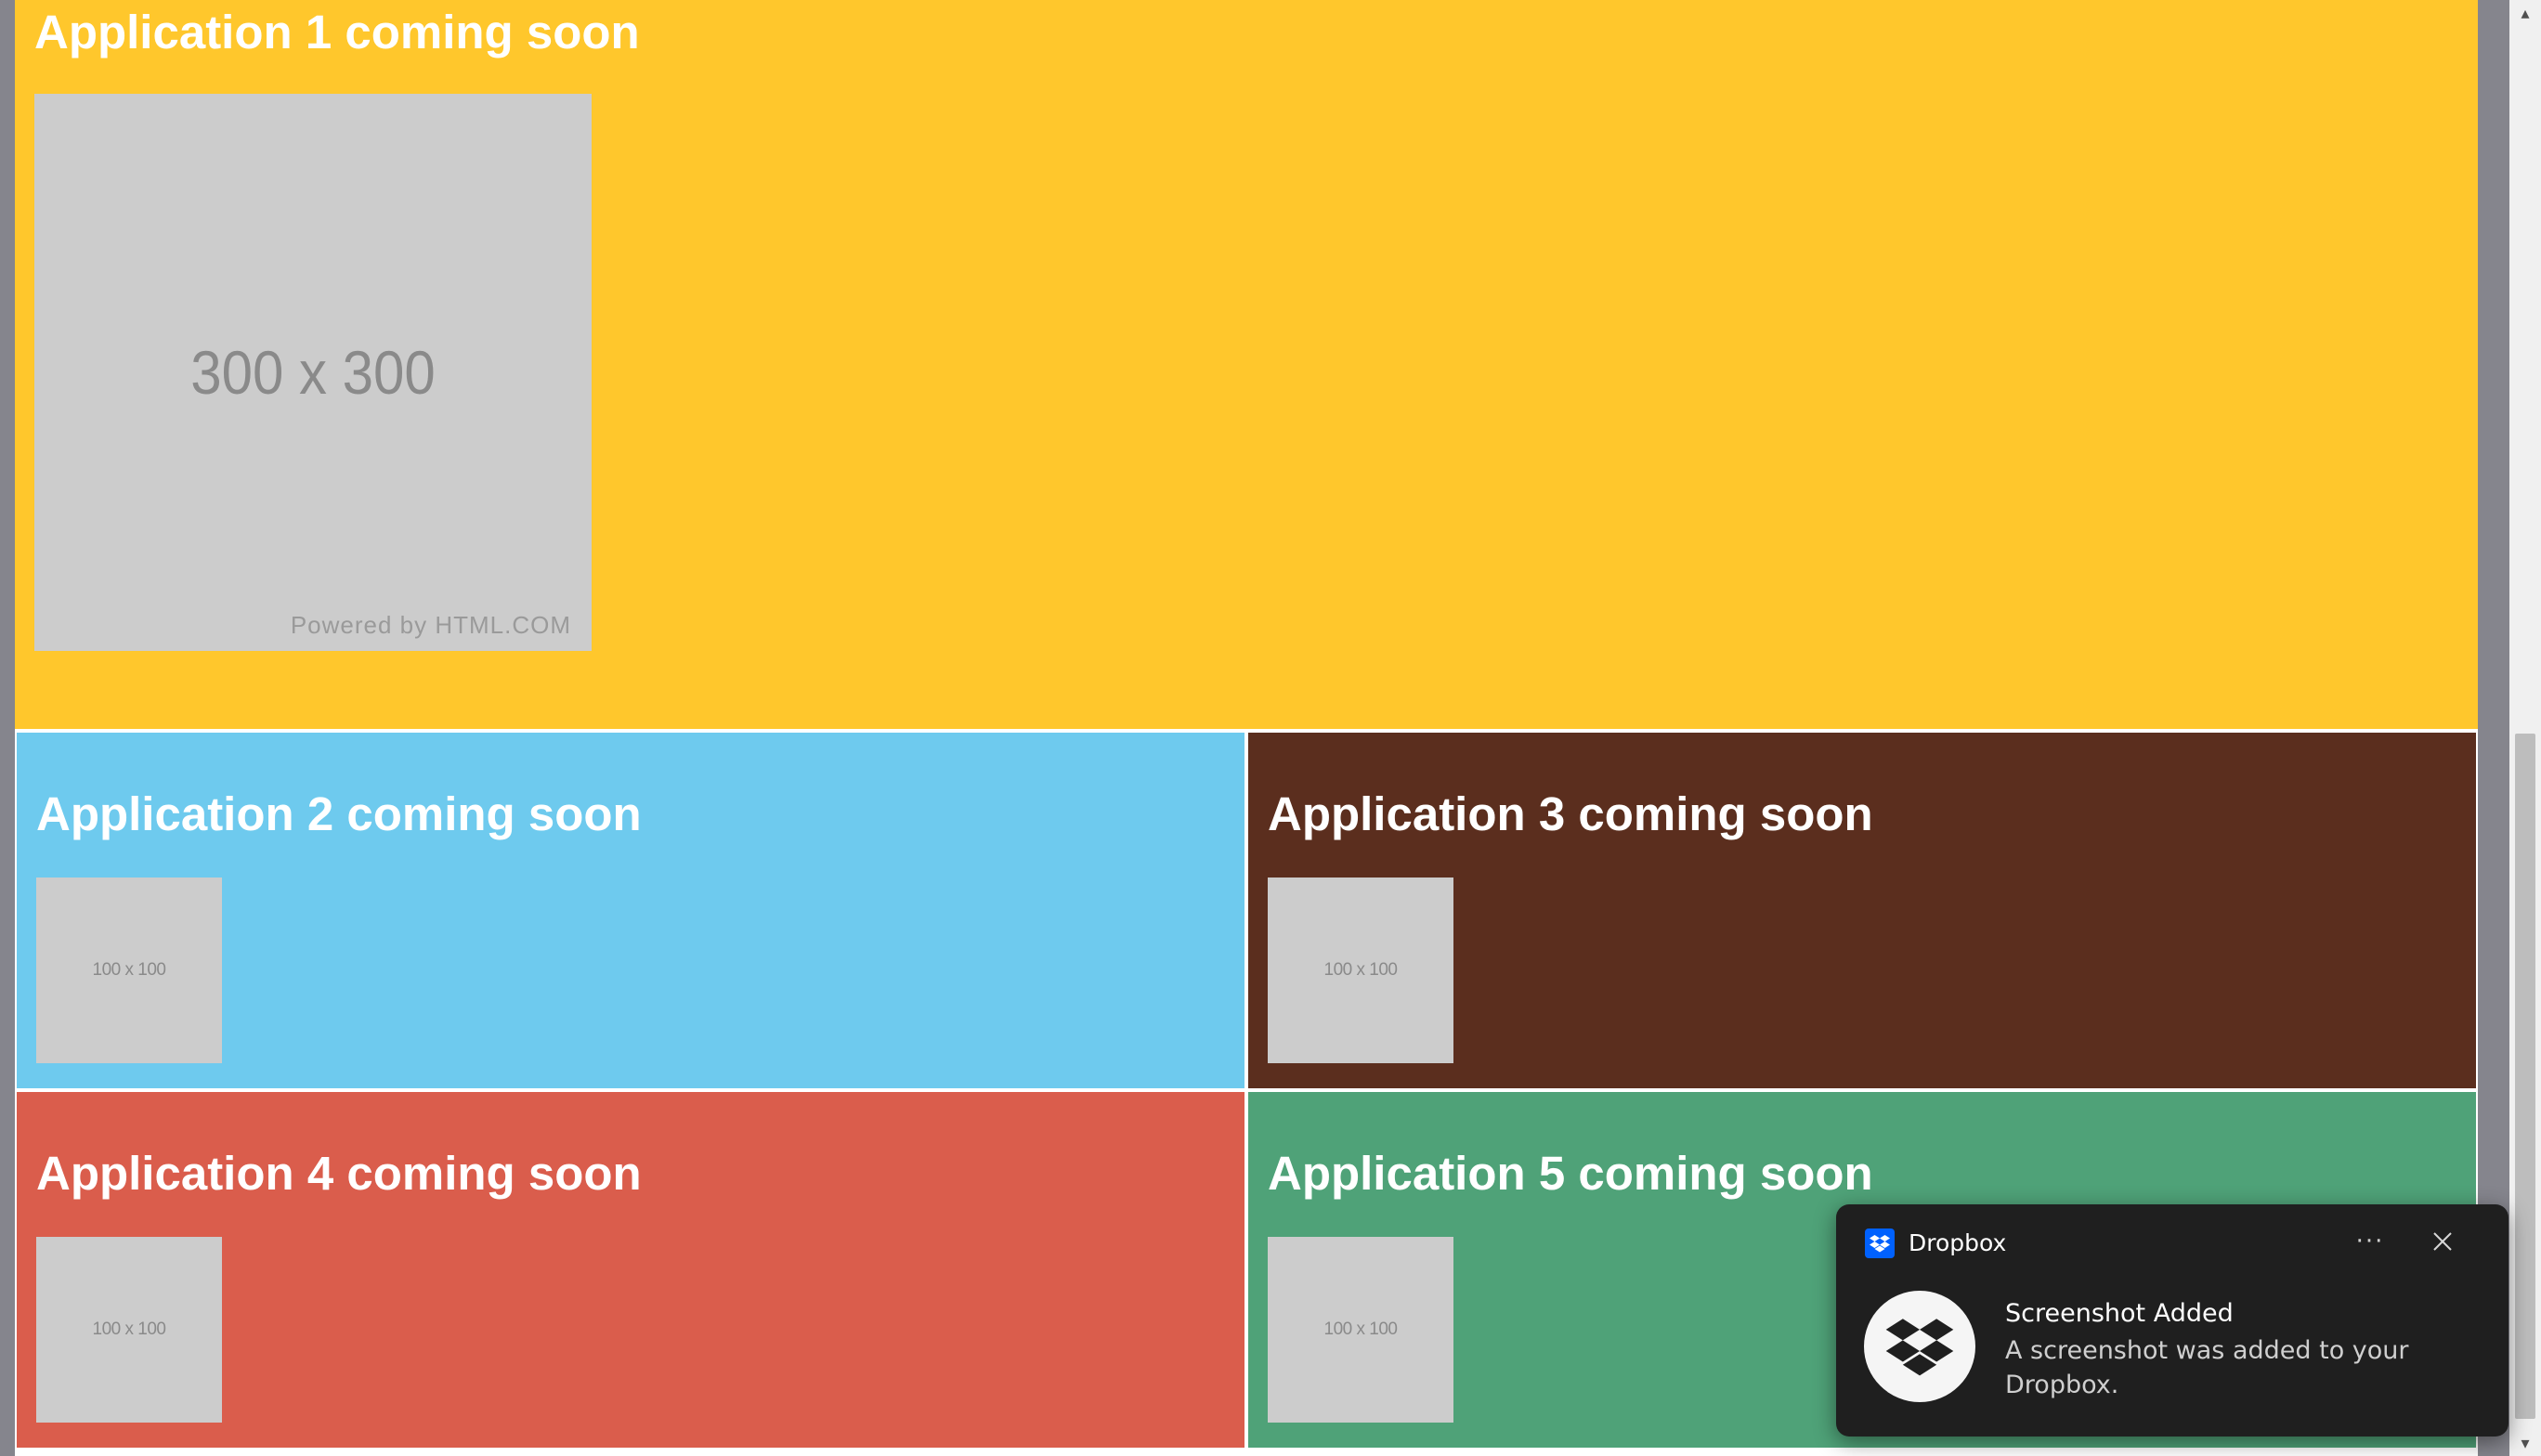 Image resolution: width=2541 pixels, height=1456 pixels. What do you see at coordinates (2525, 1443) in the screenshot?
I see `scroll-down-arrow-icon: ▾` at bounding box center [2525, 1443].